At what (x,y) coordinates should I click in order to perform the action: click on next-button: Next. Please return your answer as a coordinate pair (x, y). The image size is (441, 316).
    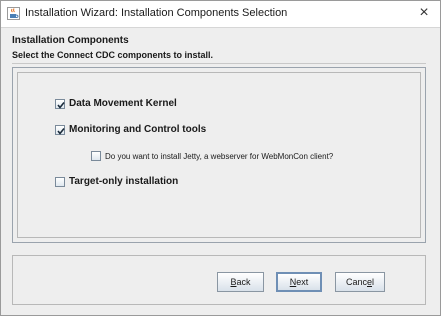
    Looking at the image, I should click on (299, 282).